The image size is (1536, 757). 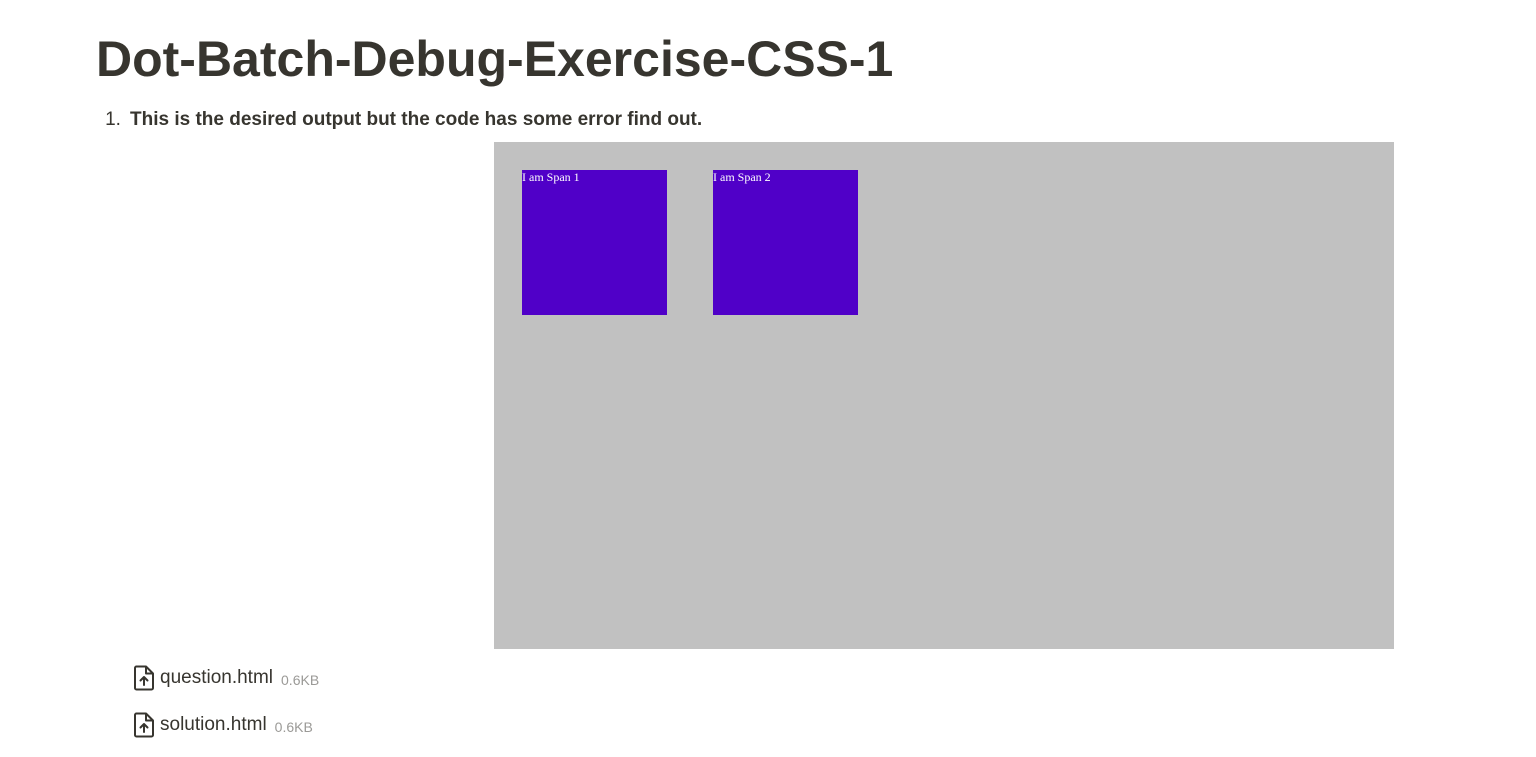 I want to click on file-name: question.html, so click(x=216, y=678).